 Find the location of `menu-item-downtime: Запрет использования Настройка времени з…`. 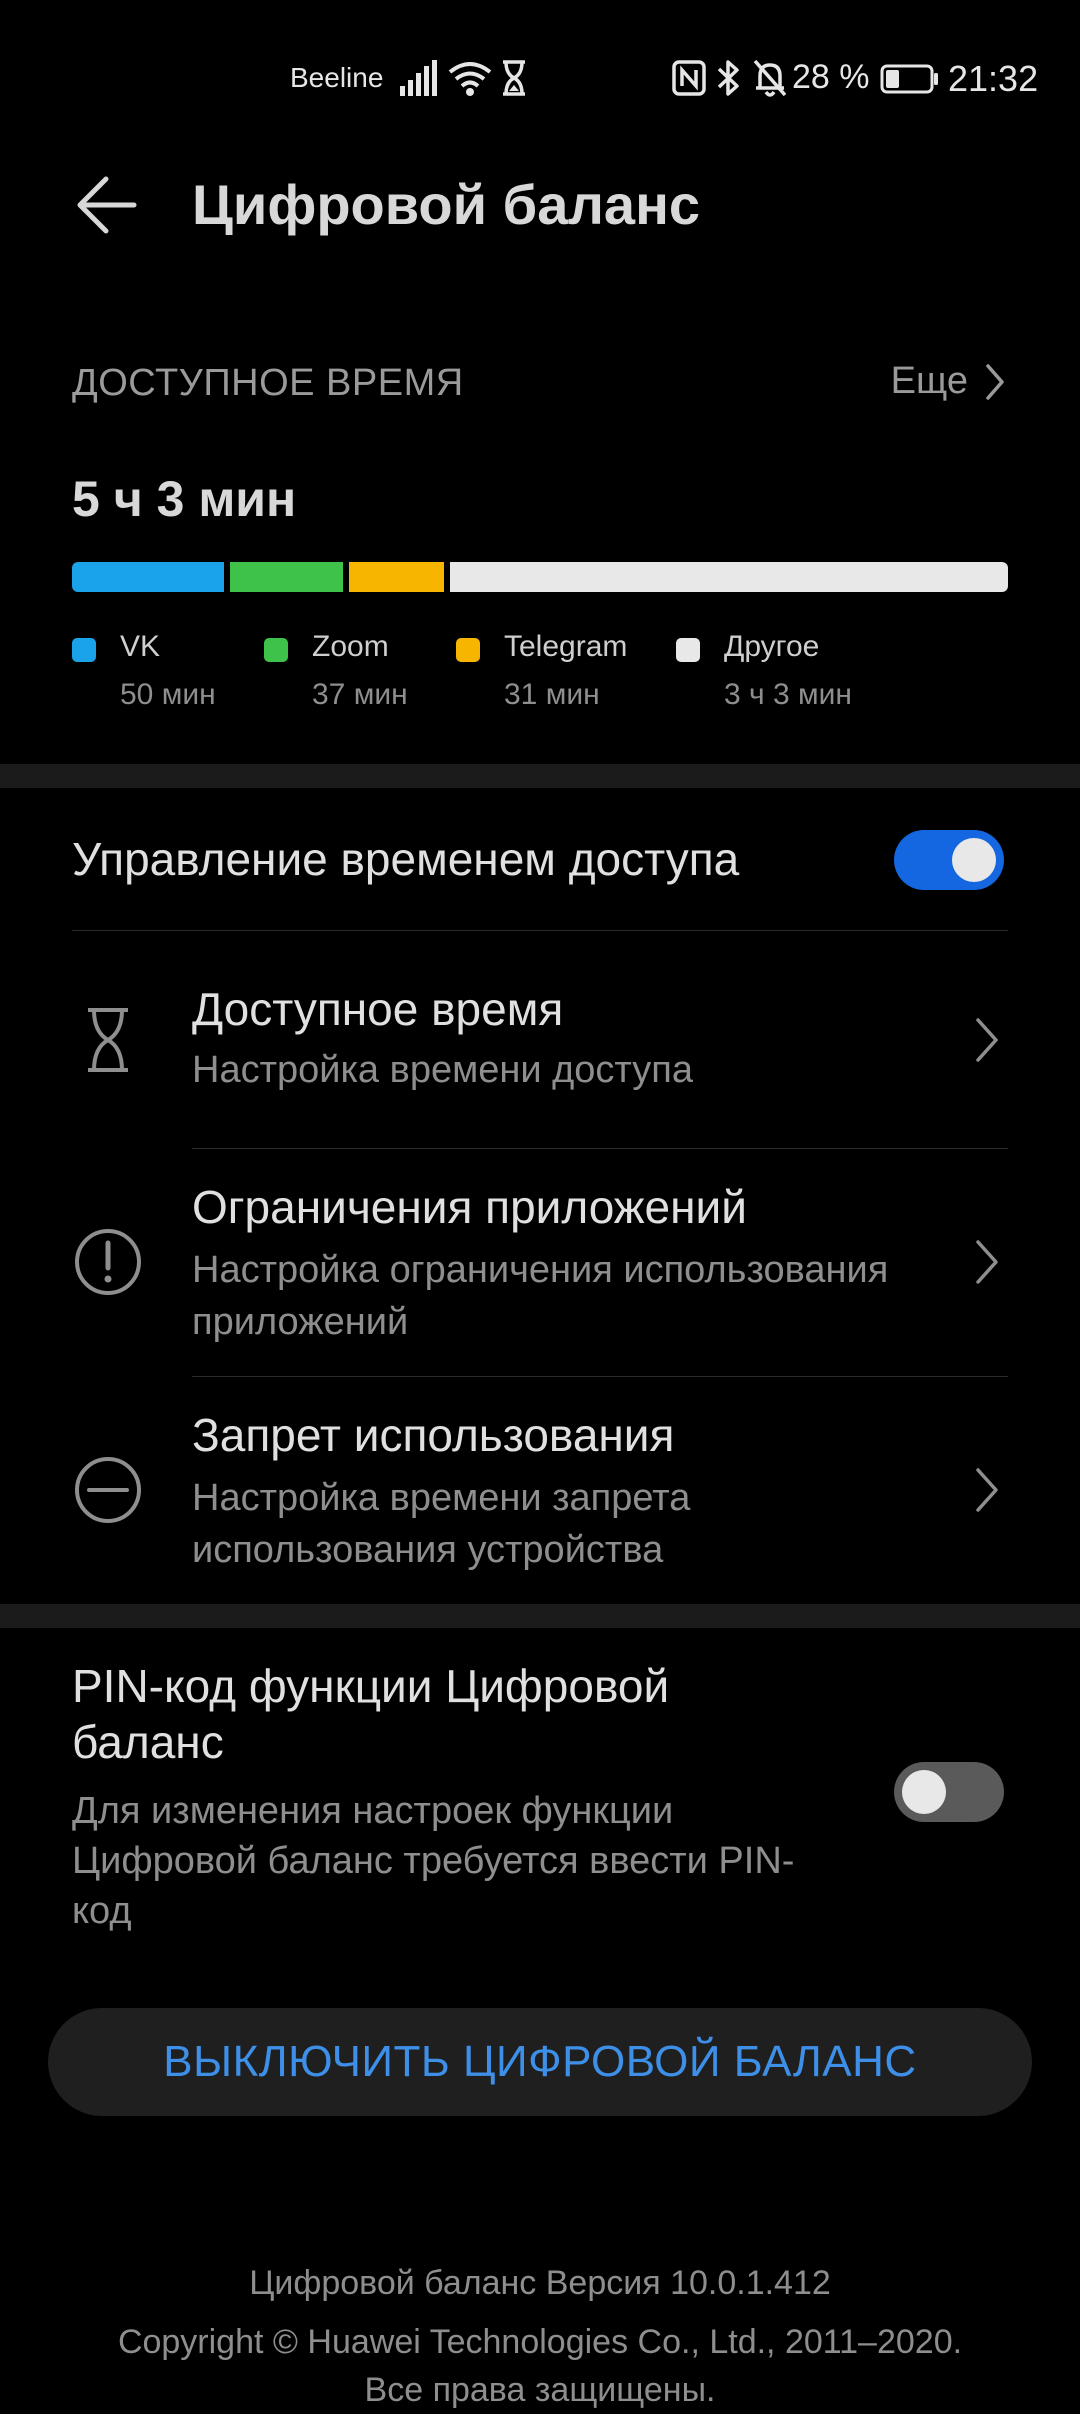

menu-item-downtime: Запрет использования Настройка времени з… is located at coordinates (540, 1490).